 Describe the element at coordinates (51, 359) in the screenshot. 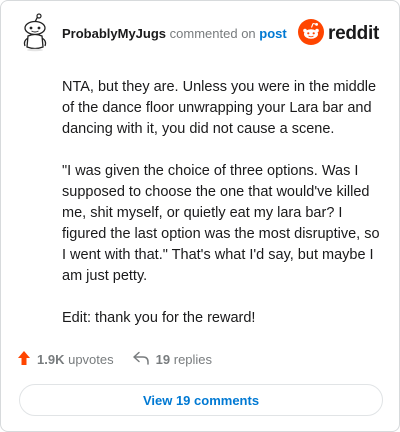

I see `upvote-count: 1.9K` at that location.